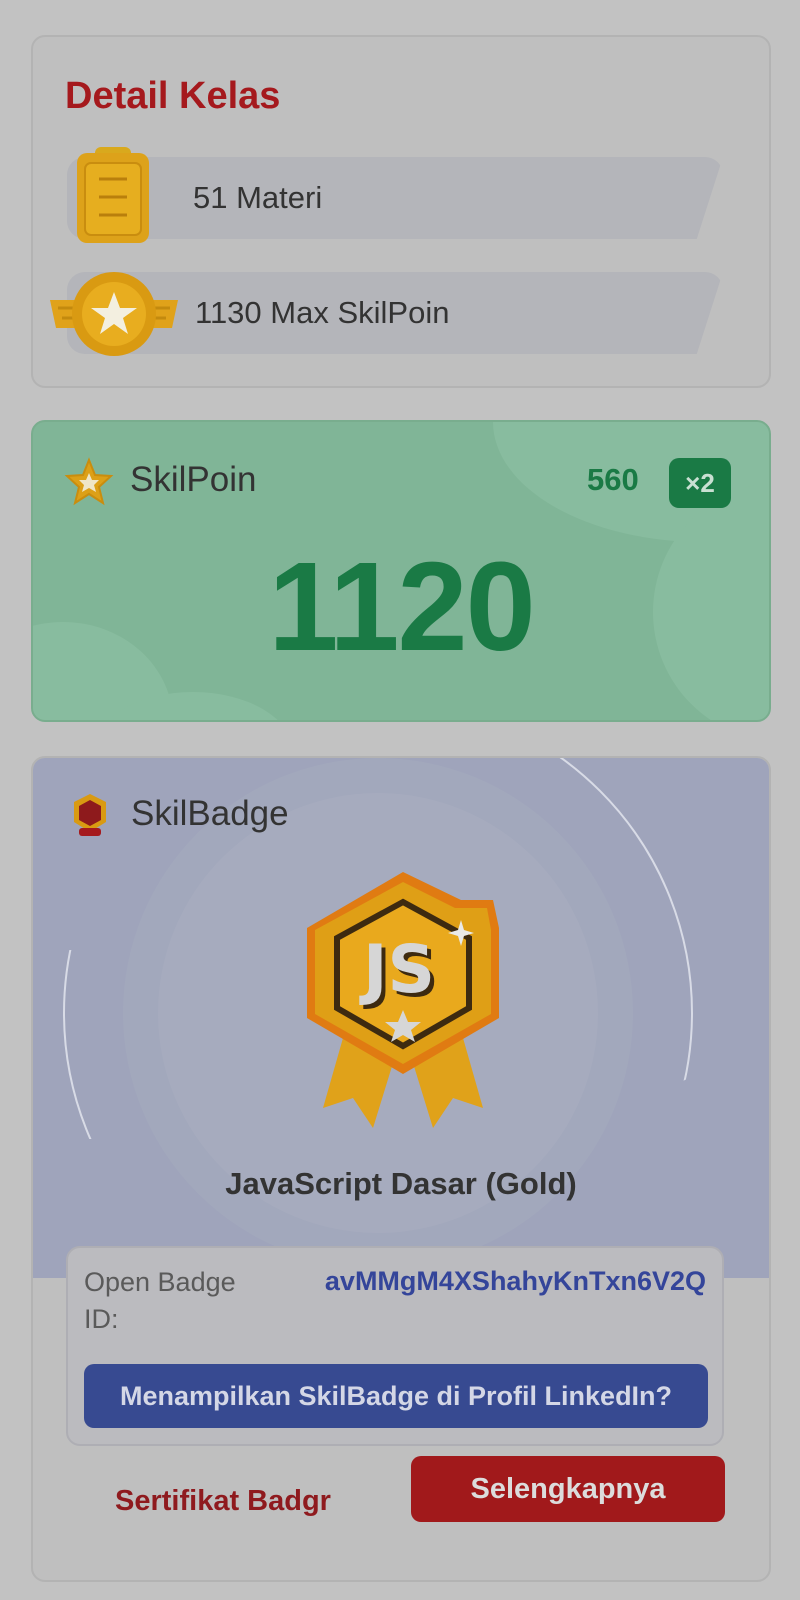 The image size is (800, 1600). I want to click on more-button: Selengkapnya, so click(568, 1489).